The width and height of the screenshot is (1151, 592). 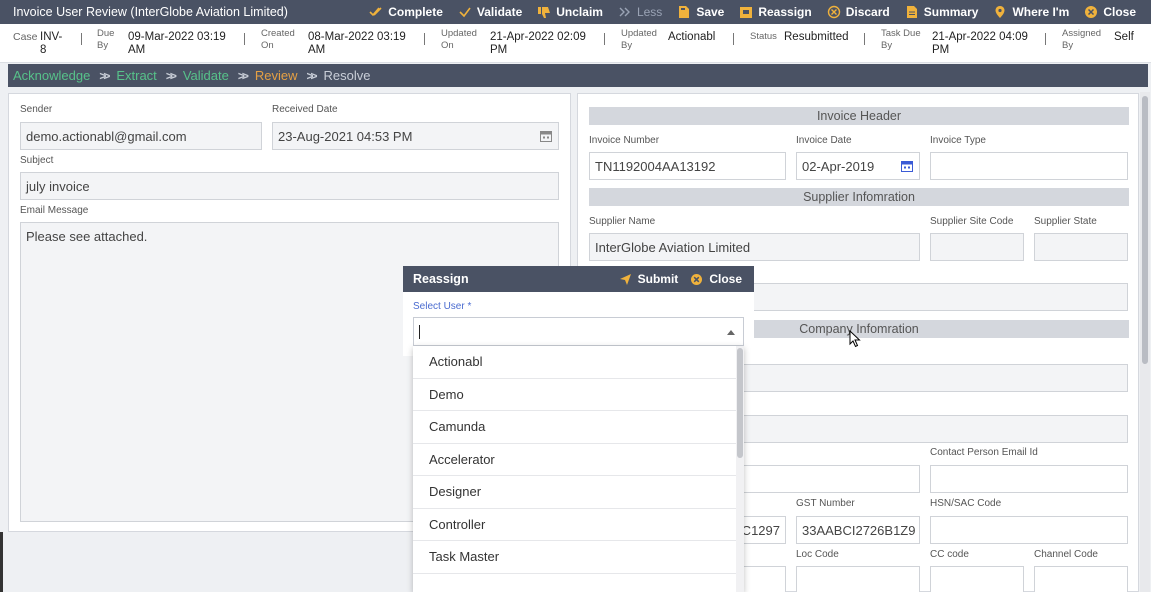 What do you see at coordinates (578, 583) in the screenshot?
I see `dropdown-option` at bounding box center [578, 583].